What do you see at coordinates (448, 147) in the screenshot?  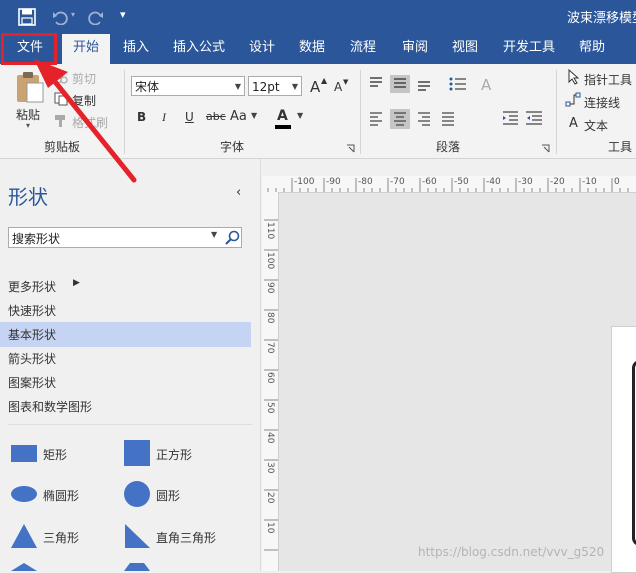 I see `paragraph-group-label: 段落` at bounding box center [448, 147].